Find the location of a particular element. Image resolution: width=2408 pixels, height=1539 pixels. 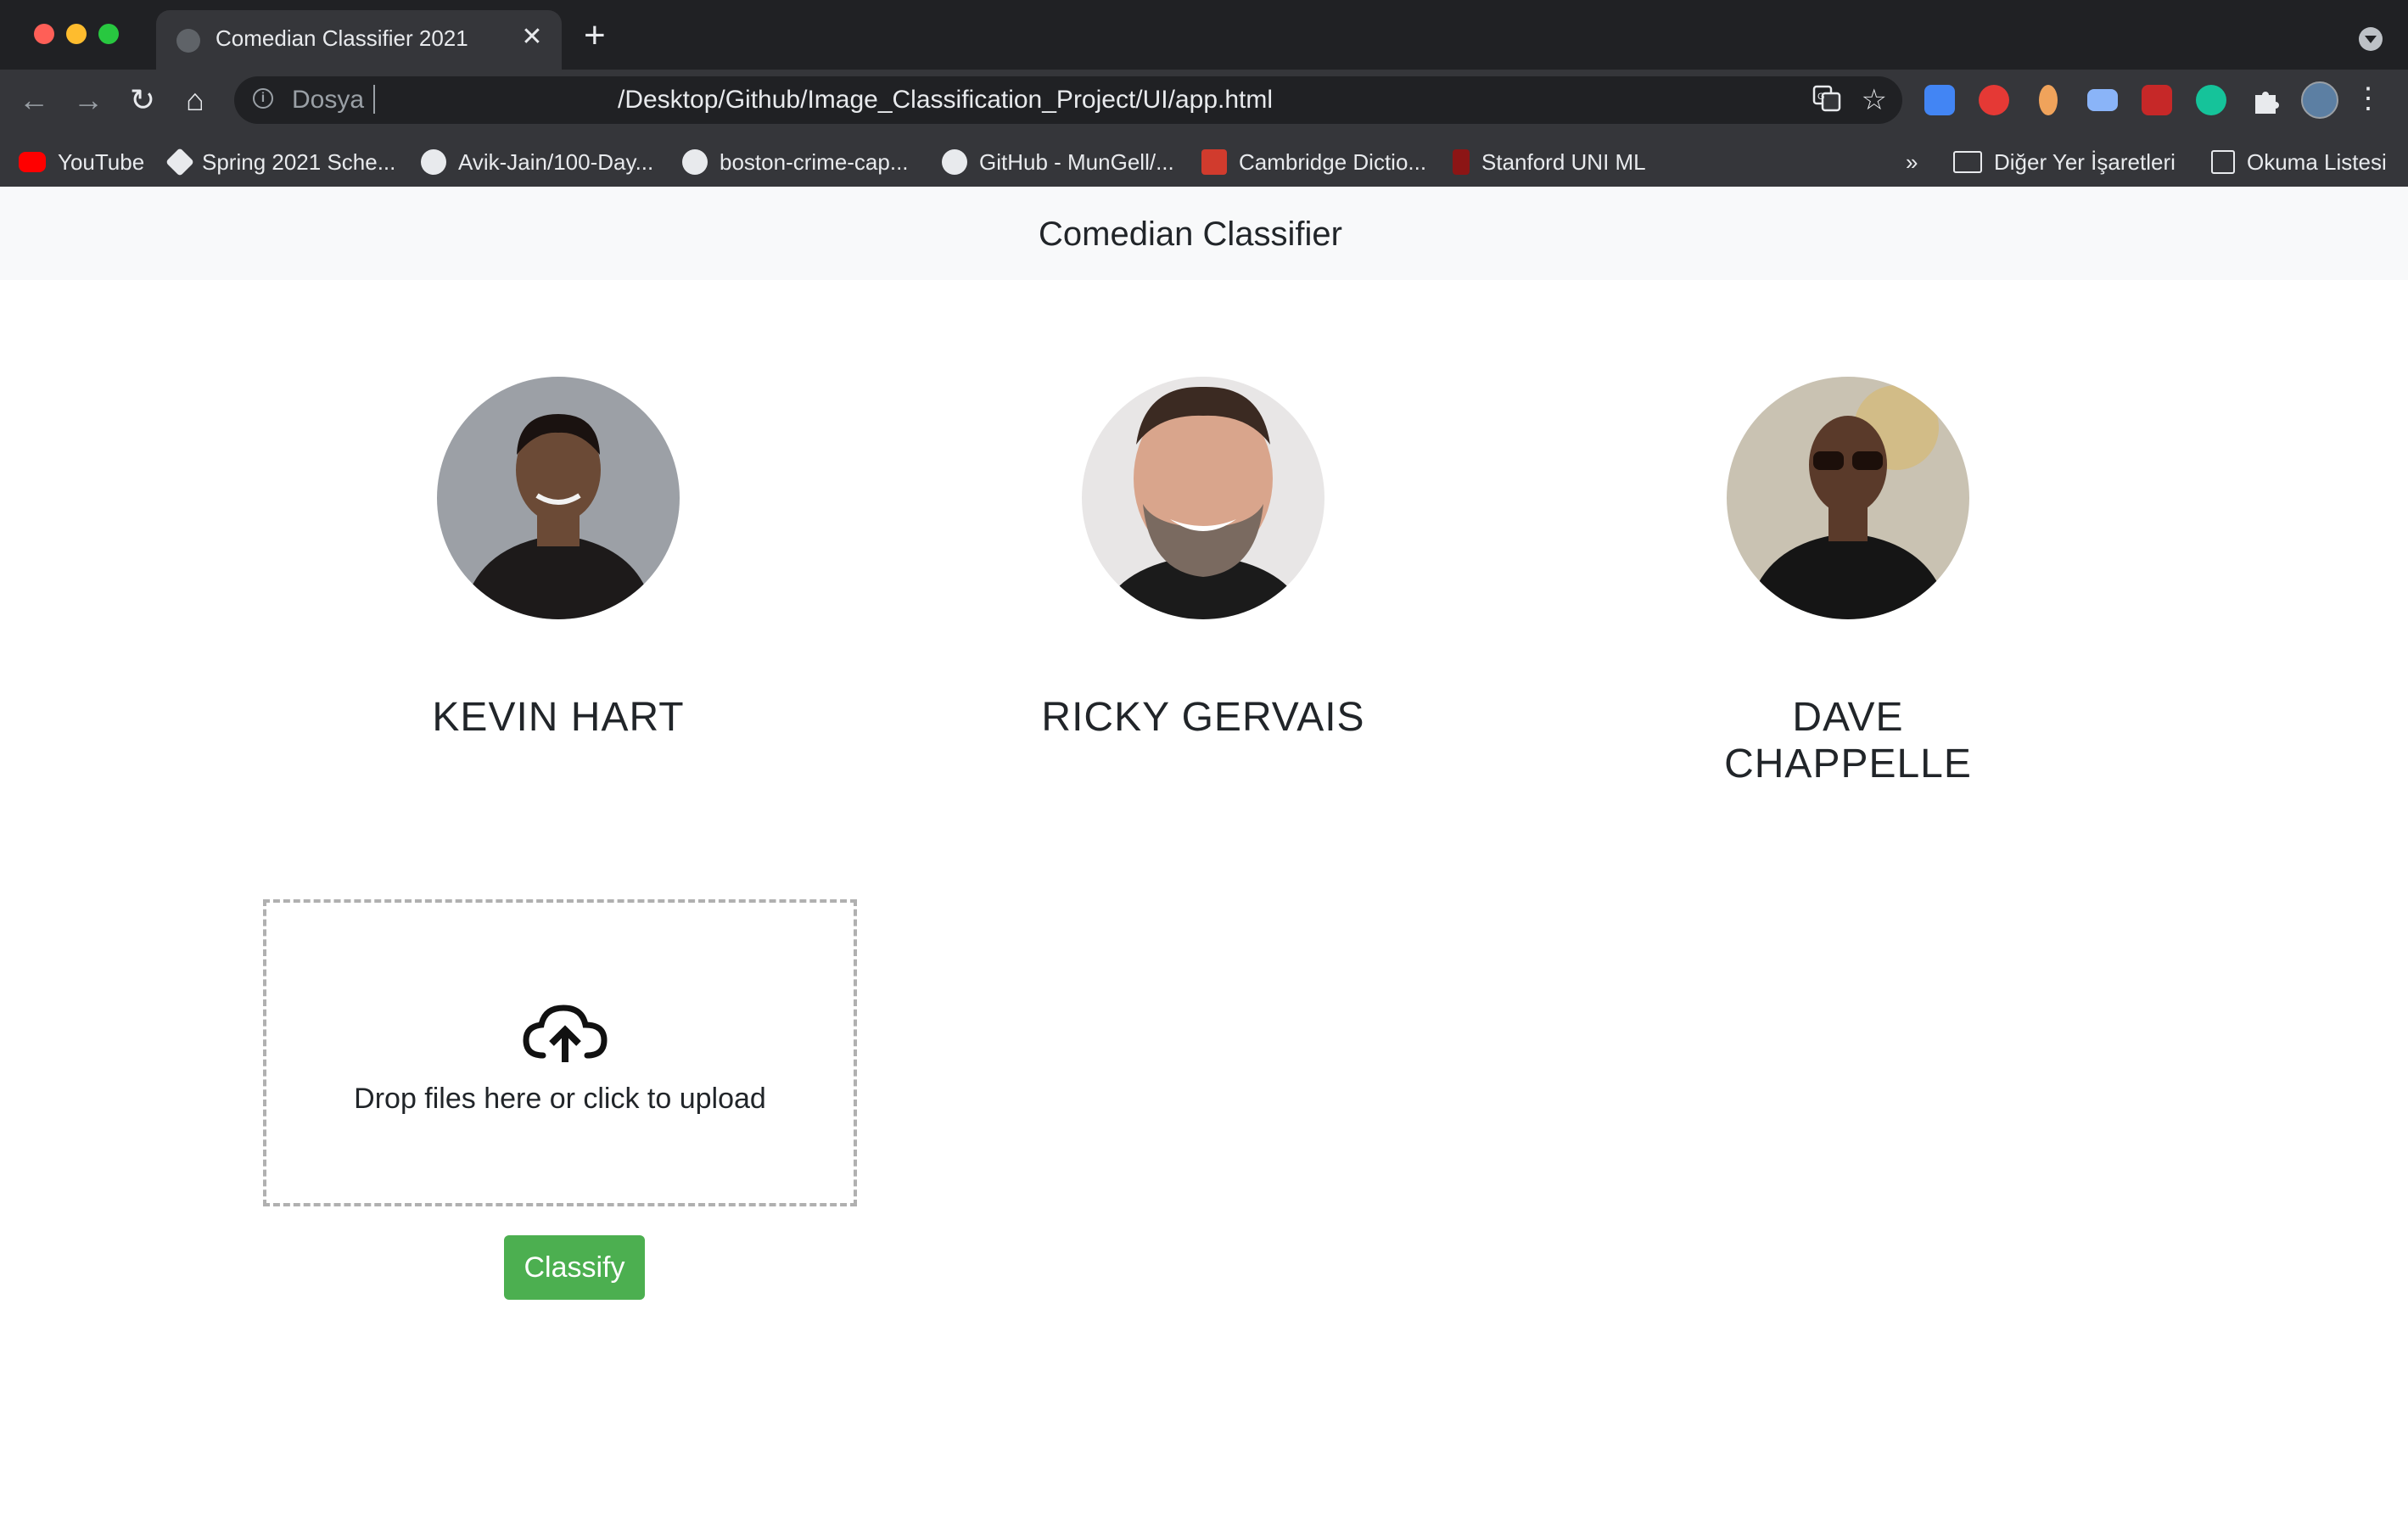

maximize-window-button is located at coordinates (108, 34).